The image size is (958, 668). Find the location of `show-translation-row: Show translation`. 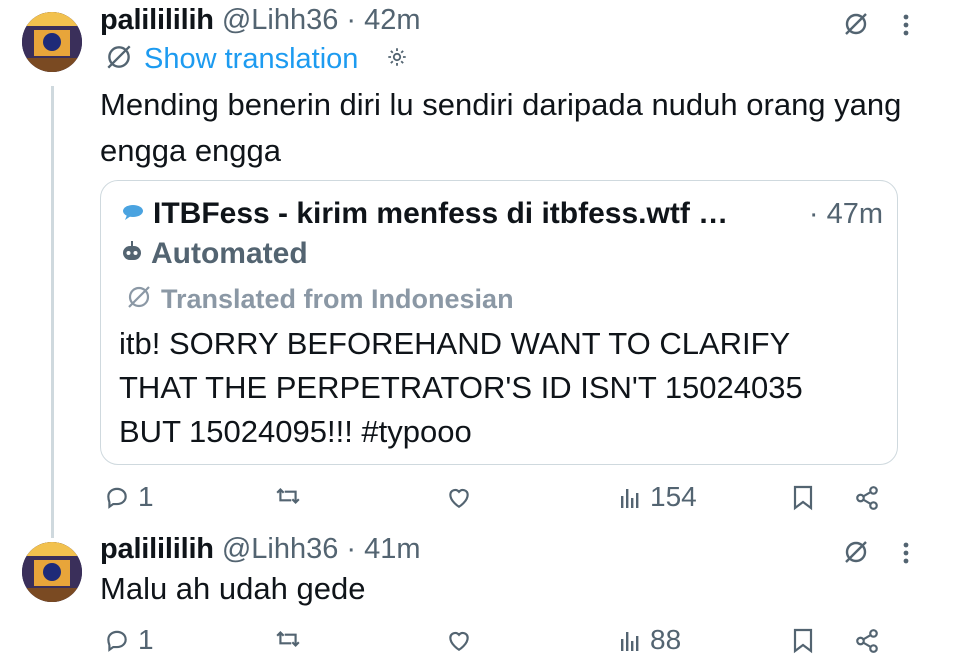

show-translation-row: Show translation is located at coordinates (256, 59).